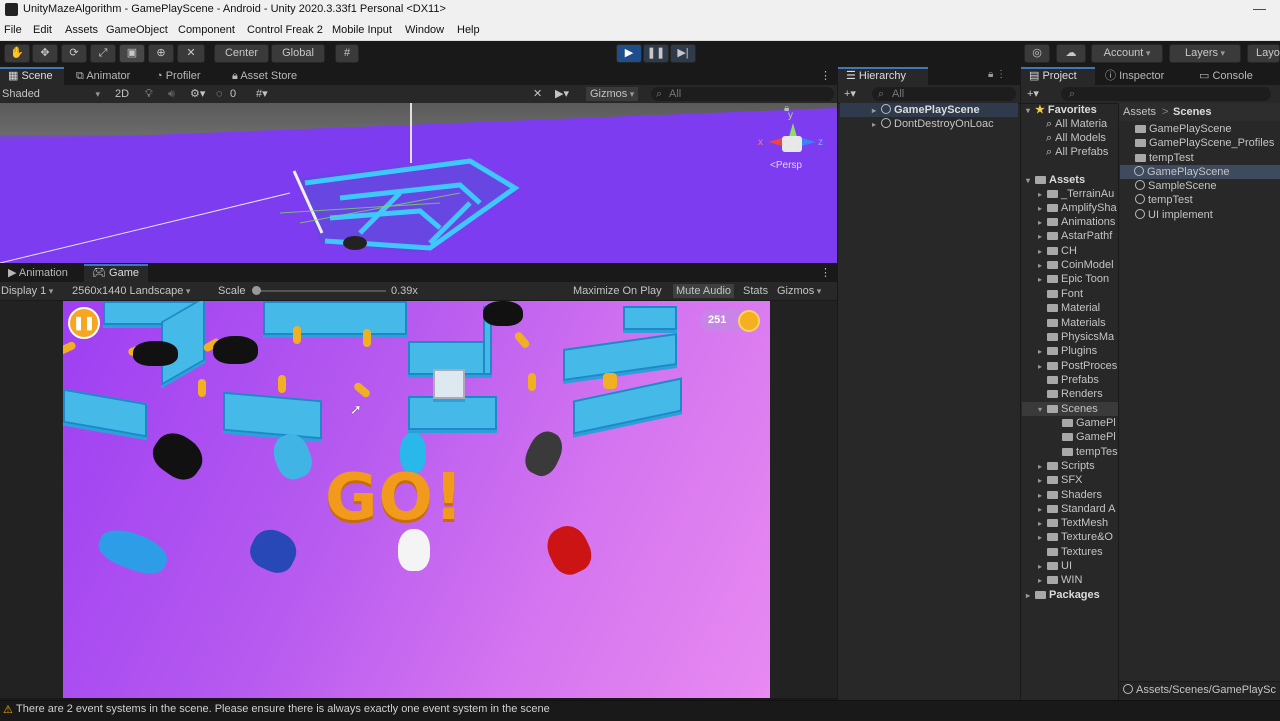 This screenshot has height=721, width=1280. What do you see at coordinates (825, 76) in the screenshot?
I see `scene-menu-icon: ⋮` at bounding box center [825, 76].